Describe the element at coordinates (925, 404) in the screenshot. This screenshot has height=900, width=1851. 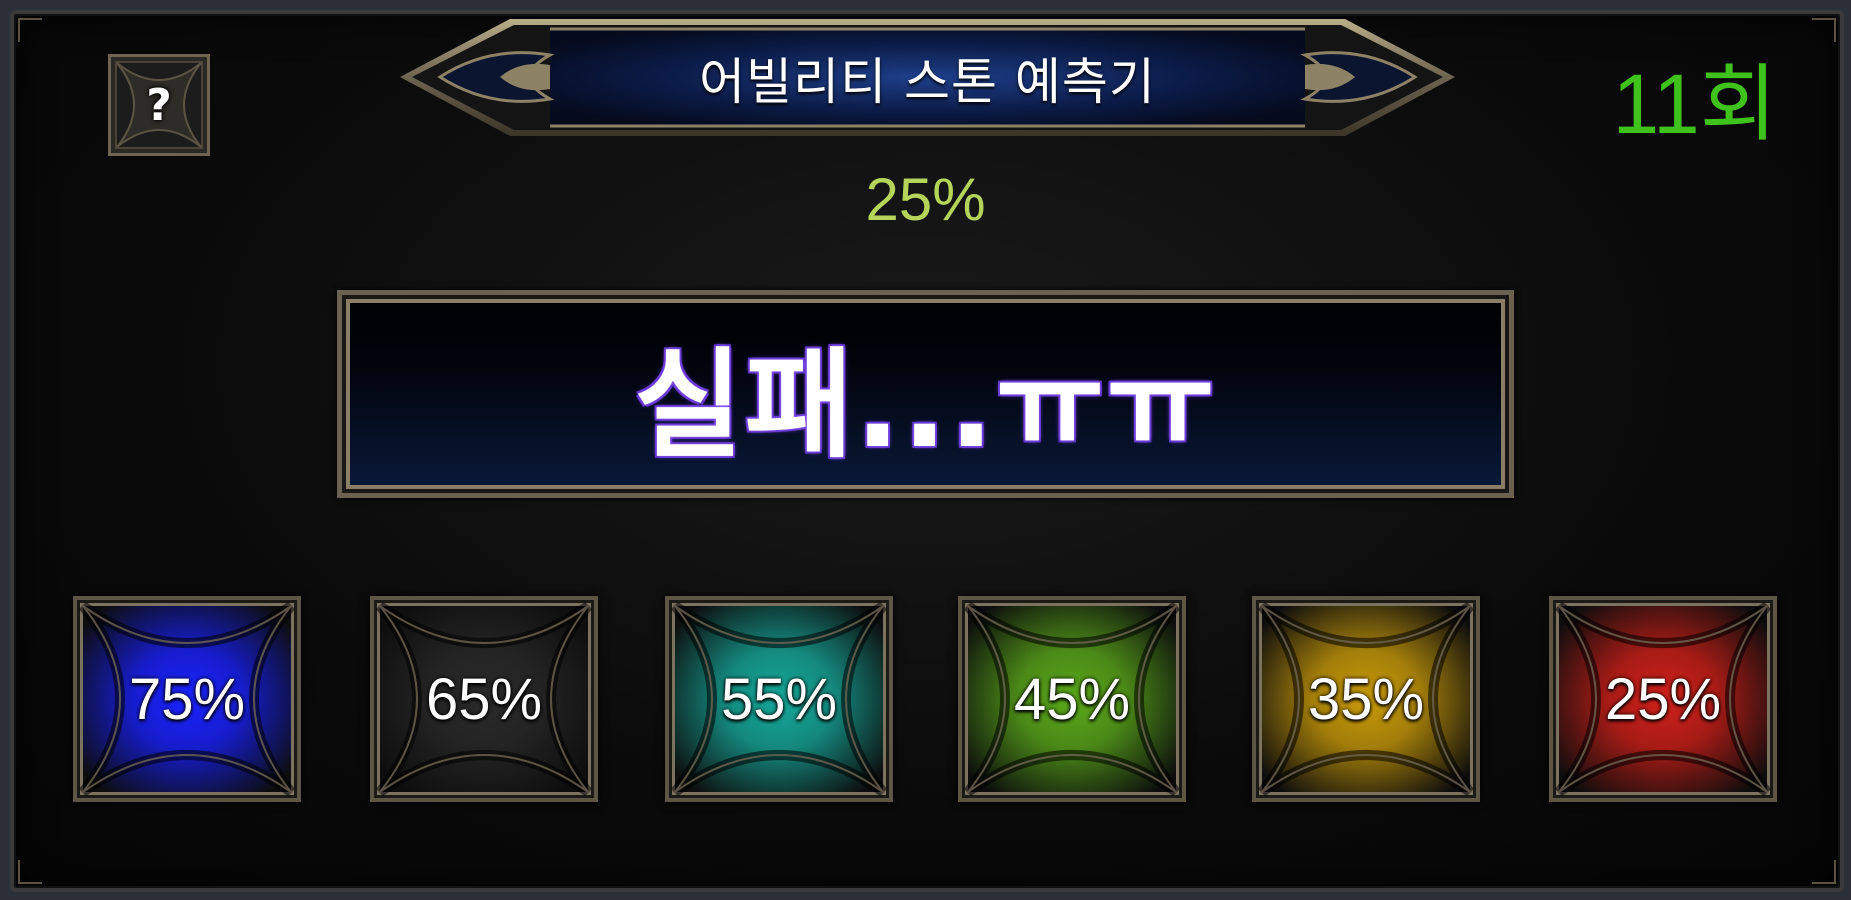
I see `result-text: 실패...ㅠㅠ` at that location.